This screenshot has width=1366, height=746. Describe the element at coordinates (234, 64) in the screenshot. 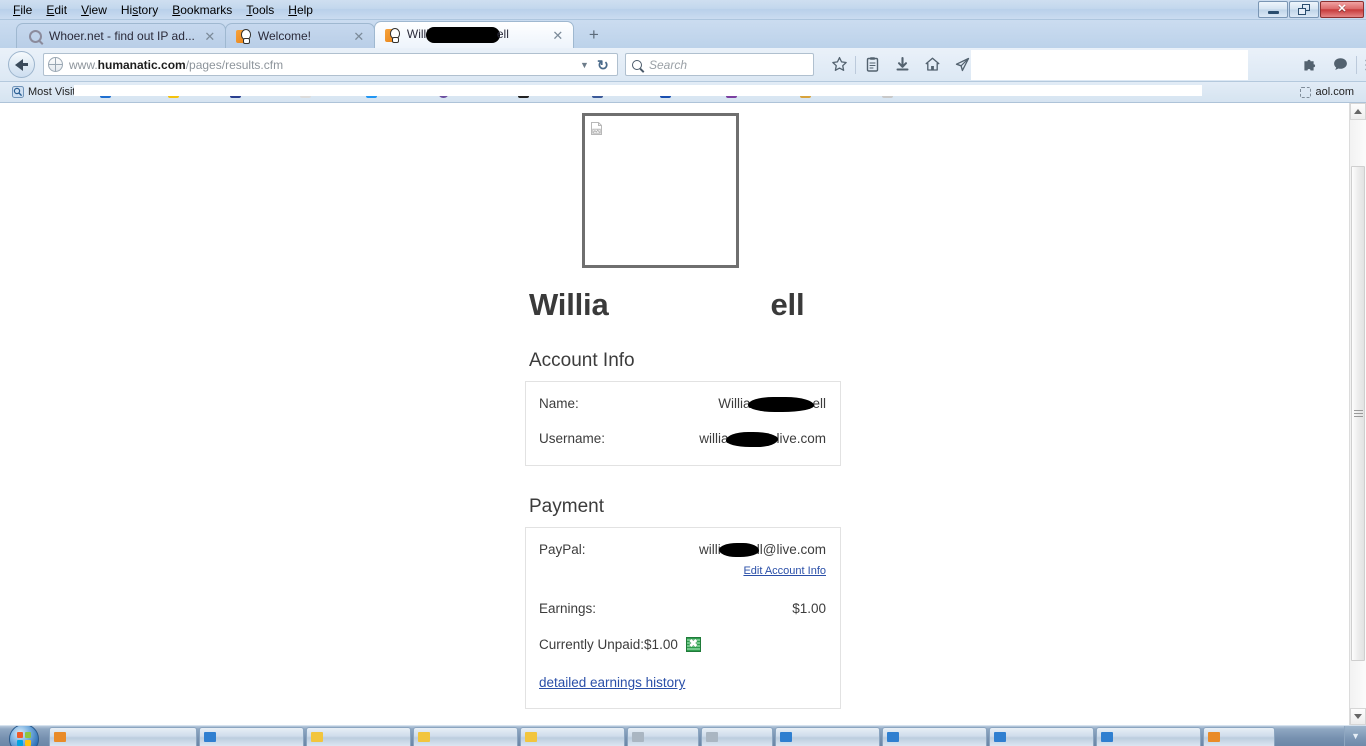

I see `url-path: /pages/results.cfm` at that location.